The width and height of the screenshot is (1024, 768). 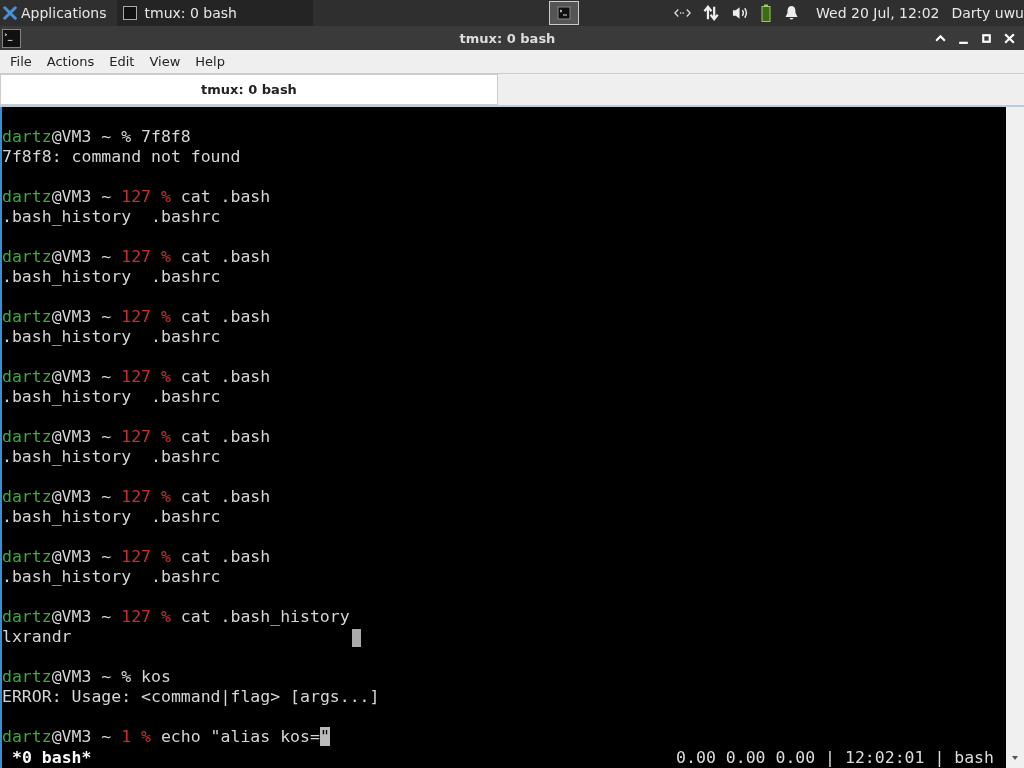 What do you see at coordinates (214, 13) in the screenshot?
I see `taskbar-button: tmux: 0 bash` at bounding box center [214, 13].